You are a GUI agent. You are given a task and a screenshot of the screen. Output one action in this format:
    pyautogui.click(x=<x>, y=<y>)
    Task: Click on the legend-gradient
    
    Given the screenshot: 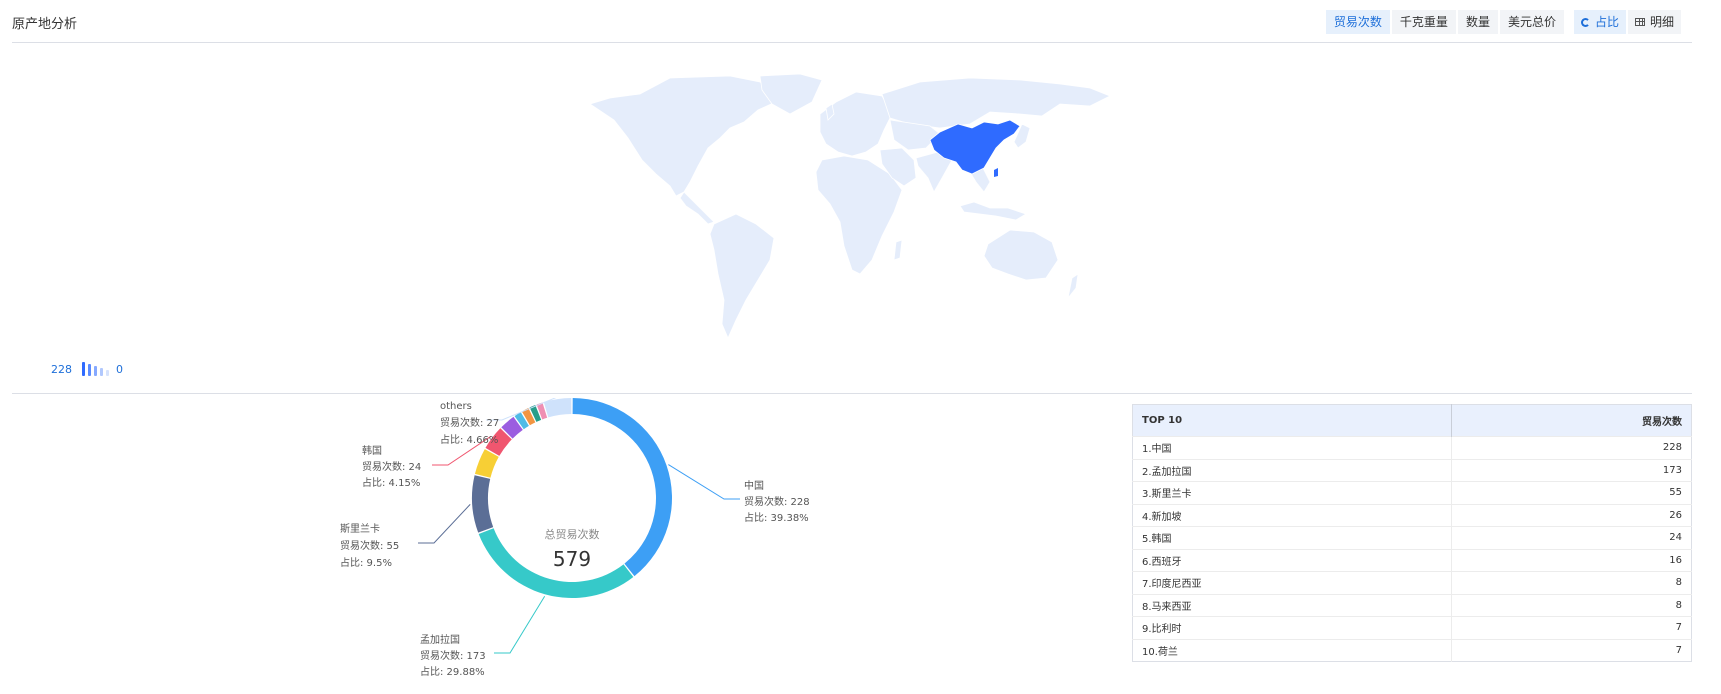 What is the action you would take?
    pyautogui.click(x=95, y=369)
    